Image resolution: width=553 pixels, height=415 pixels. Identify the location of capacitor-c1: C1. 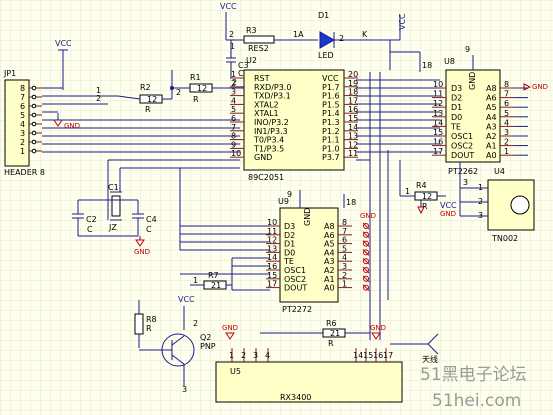
(113, 187).